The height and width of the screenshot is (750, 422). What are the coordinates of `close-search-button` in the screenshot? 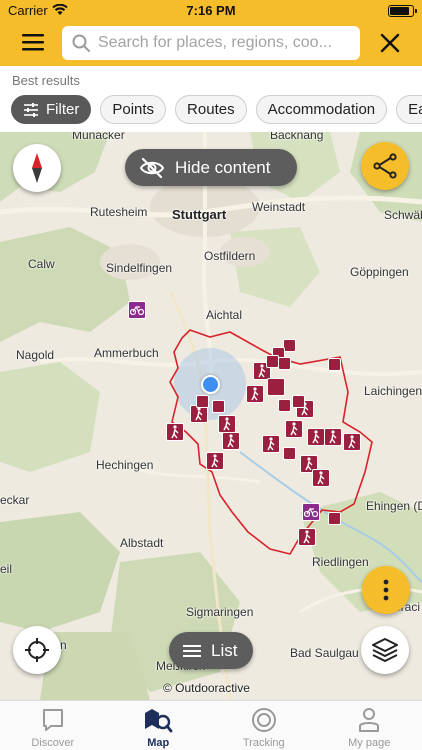 It's located at (390, 43).